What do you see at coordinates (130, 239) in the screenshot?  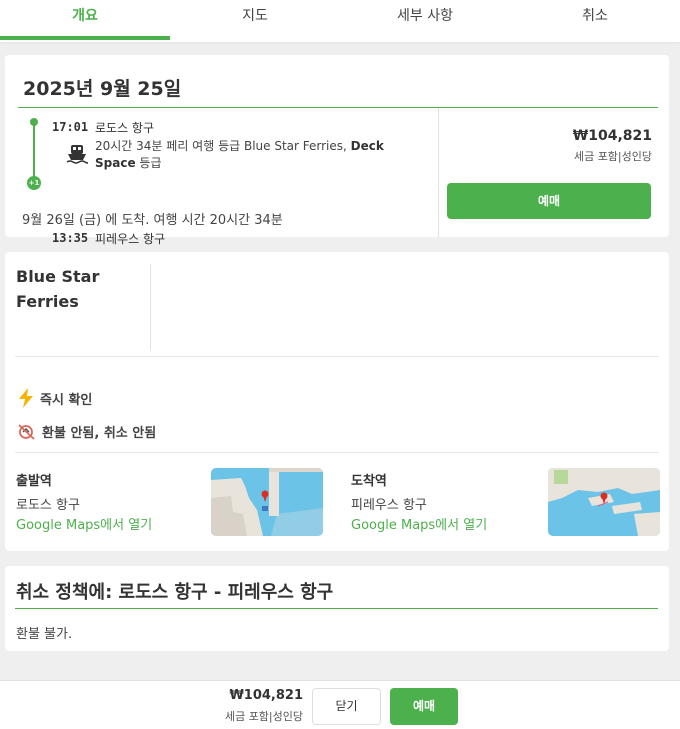 I see `arrival-port: 피레우스 항구` at bounding box center [130, 239].